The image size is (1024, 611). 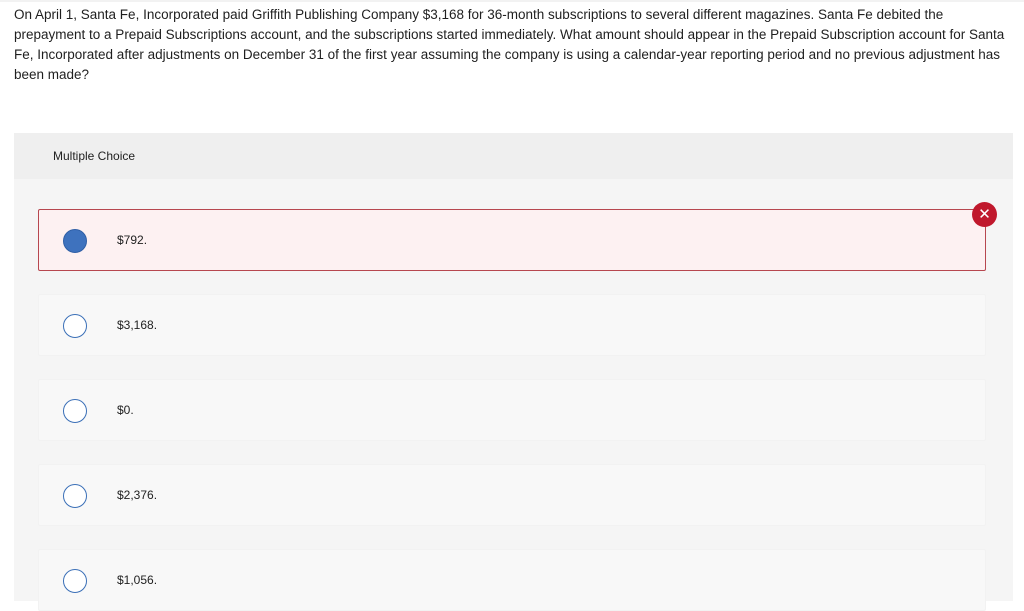 What do you see at coordinates (512, 325) in the screenshot?
I see `answer-option-2: $3,168.` at bounding box center [512, 325].